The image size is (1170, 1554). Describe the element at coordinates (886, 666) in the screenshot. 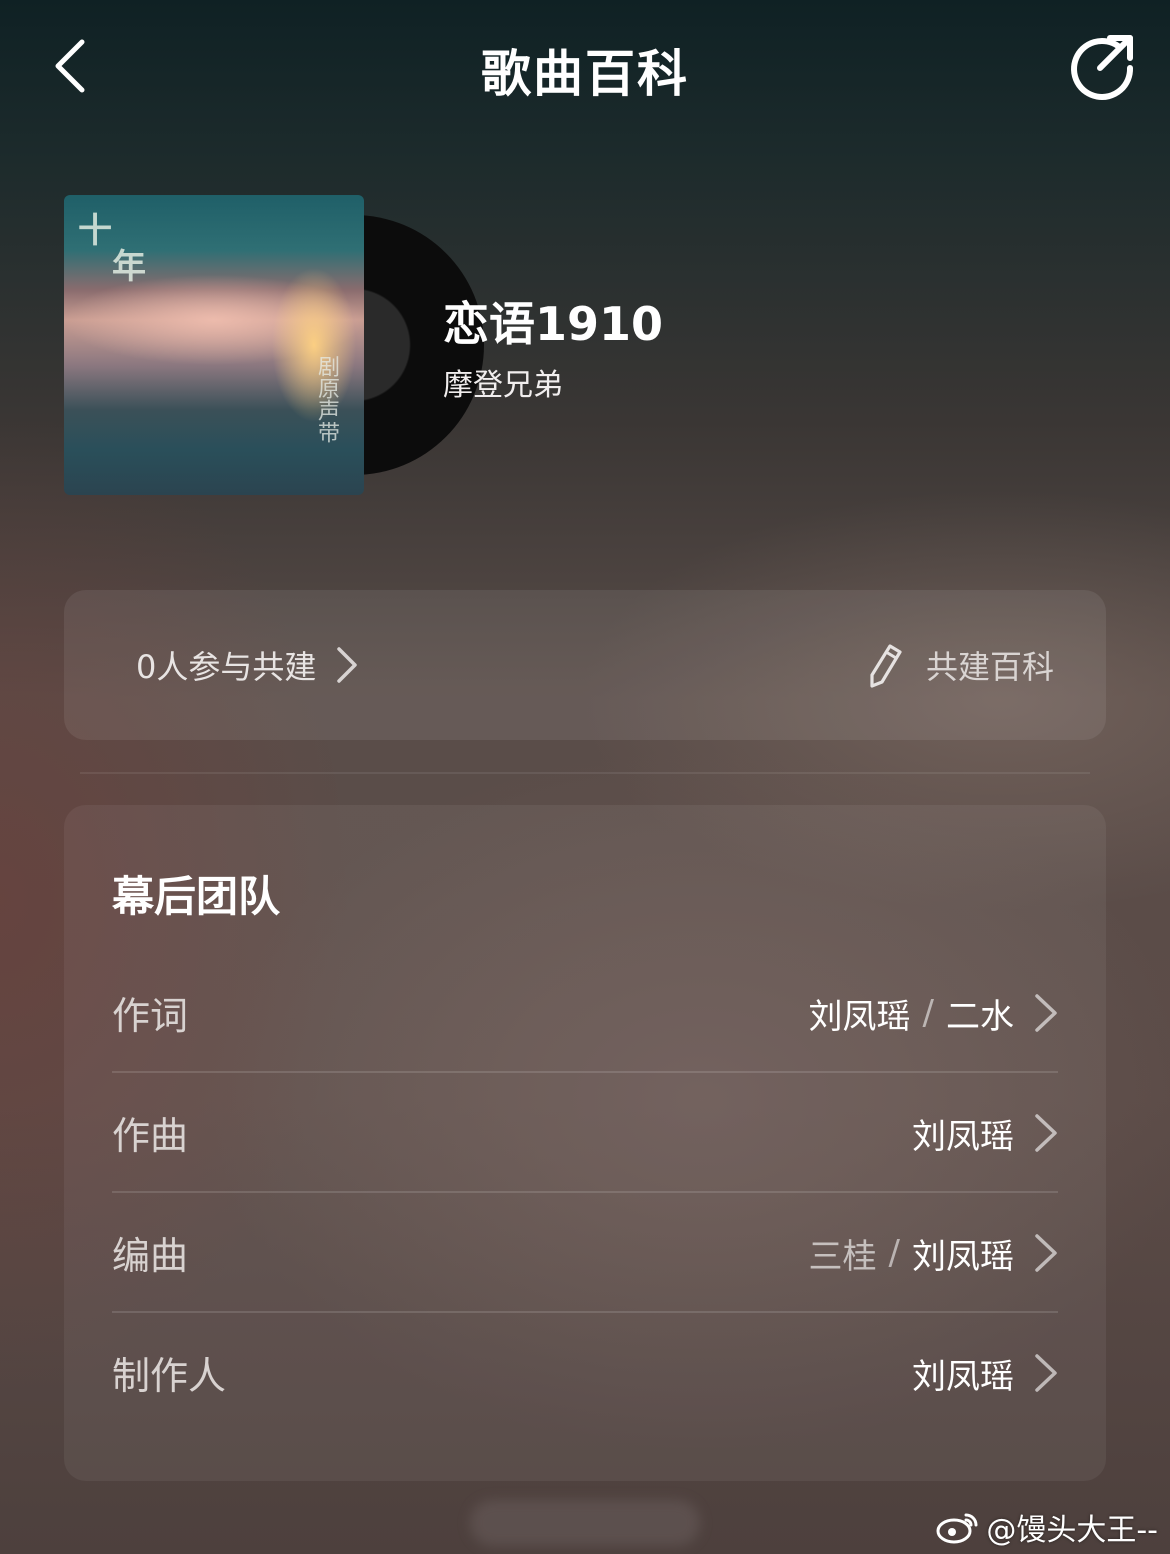

I see `pencil-icon` at that location.